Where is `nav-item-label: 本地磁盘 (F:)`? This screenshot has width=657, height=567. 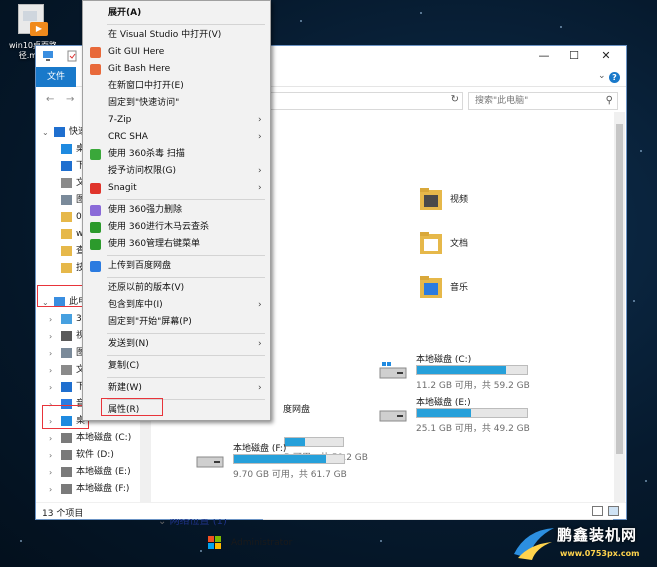
nav-item-label: 本地磁盘 (F:) is located at coordinates (103, 489).